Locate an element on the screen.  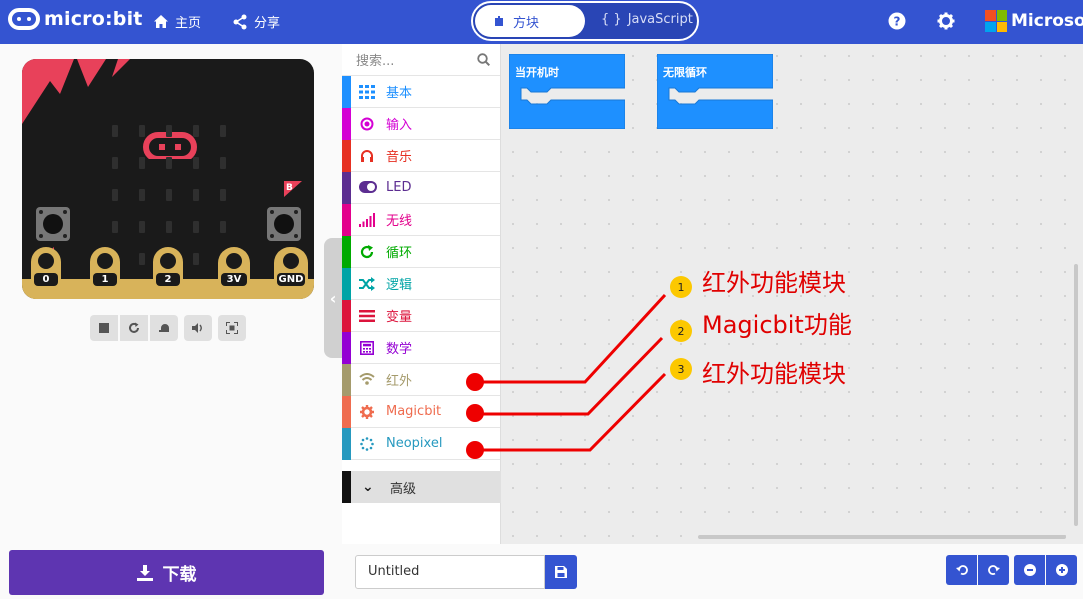
category-label: 数学 is located at coordinates (399, 349).